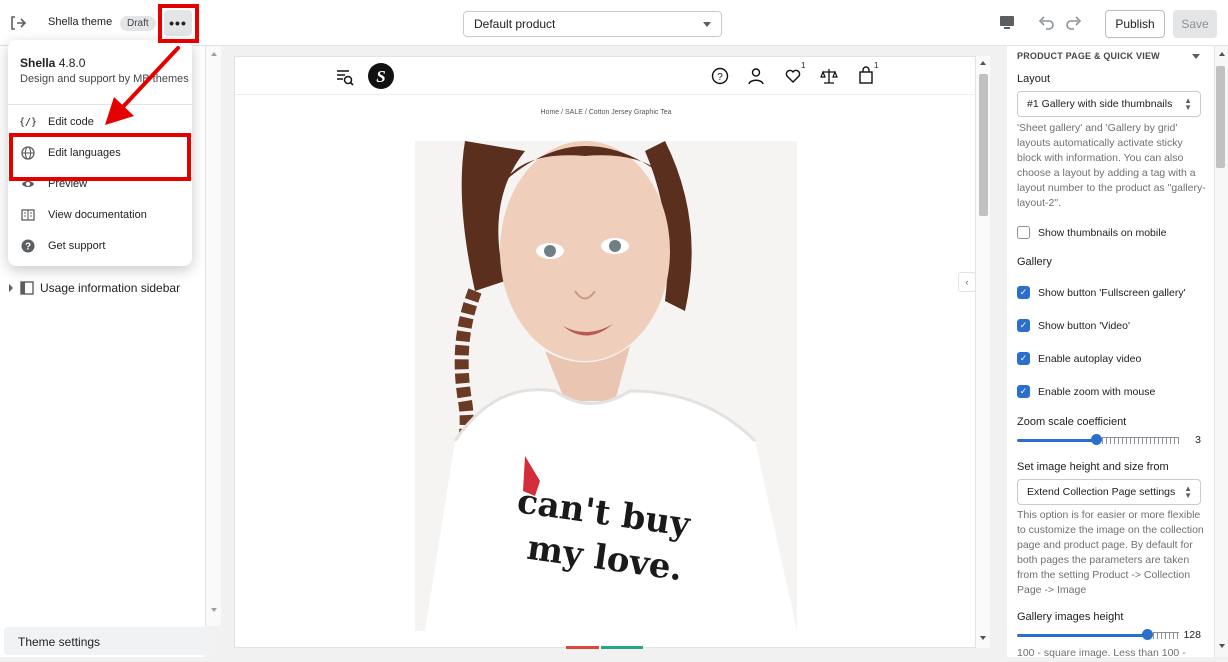 This screenshot has width=1228, height=662. What do you see at coordinates (1072, 422) in the screenshot?
I see `zoom-scale-label: Zoom scale coefficient` at bounding box center [1072, 422].